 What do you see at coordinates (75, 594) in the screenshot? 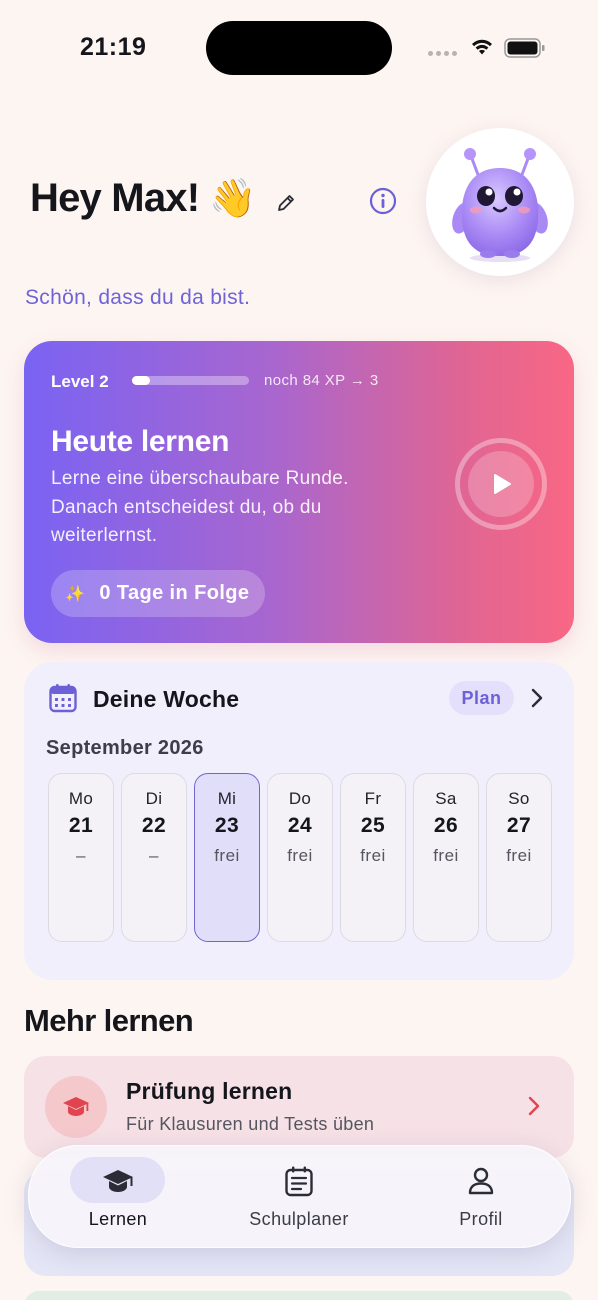
I see `sparkle-icon: ✨` at bounding box center [75, 594].